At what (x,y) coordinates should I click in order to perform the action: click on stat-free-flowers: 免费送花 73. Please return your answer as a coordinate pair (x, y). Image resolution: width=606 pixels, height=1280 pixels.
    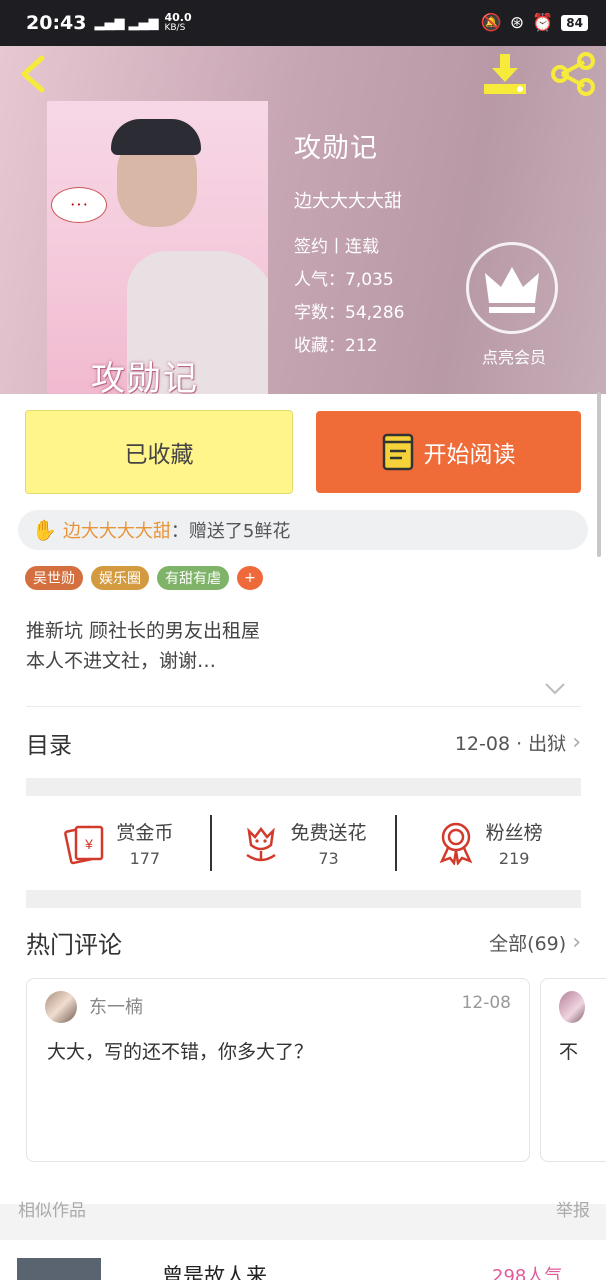
    Looking at the image, I should click on (304, 843).